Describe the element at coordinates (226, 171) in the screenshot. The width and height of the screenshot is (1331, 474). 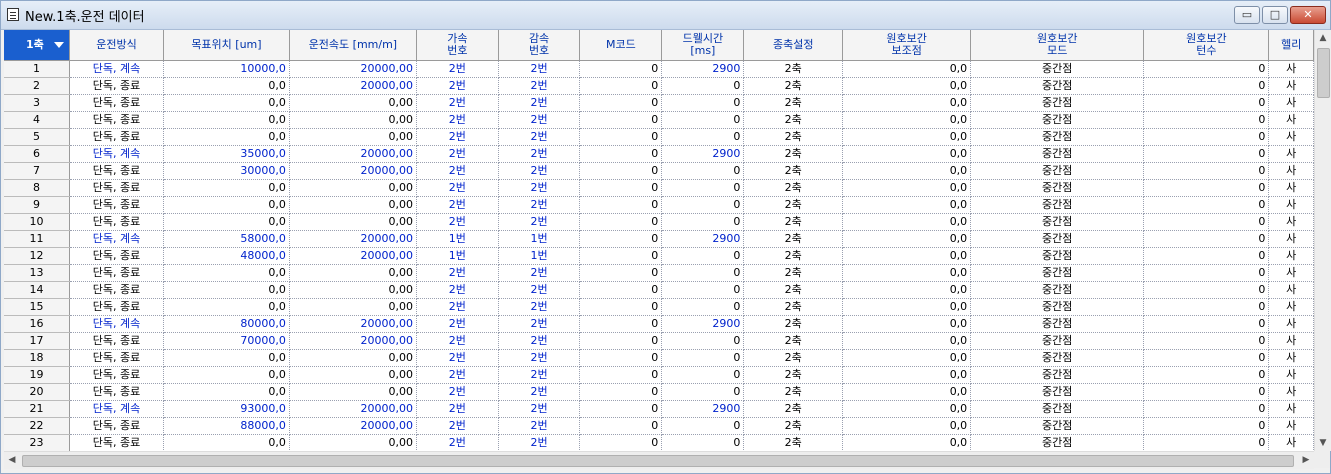
I see `cell-target: 30000,0` at that location.